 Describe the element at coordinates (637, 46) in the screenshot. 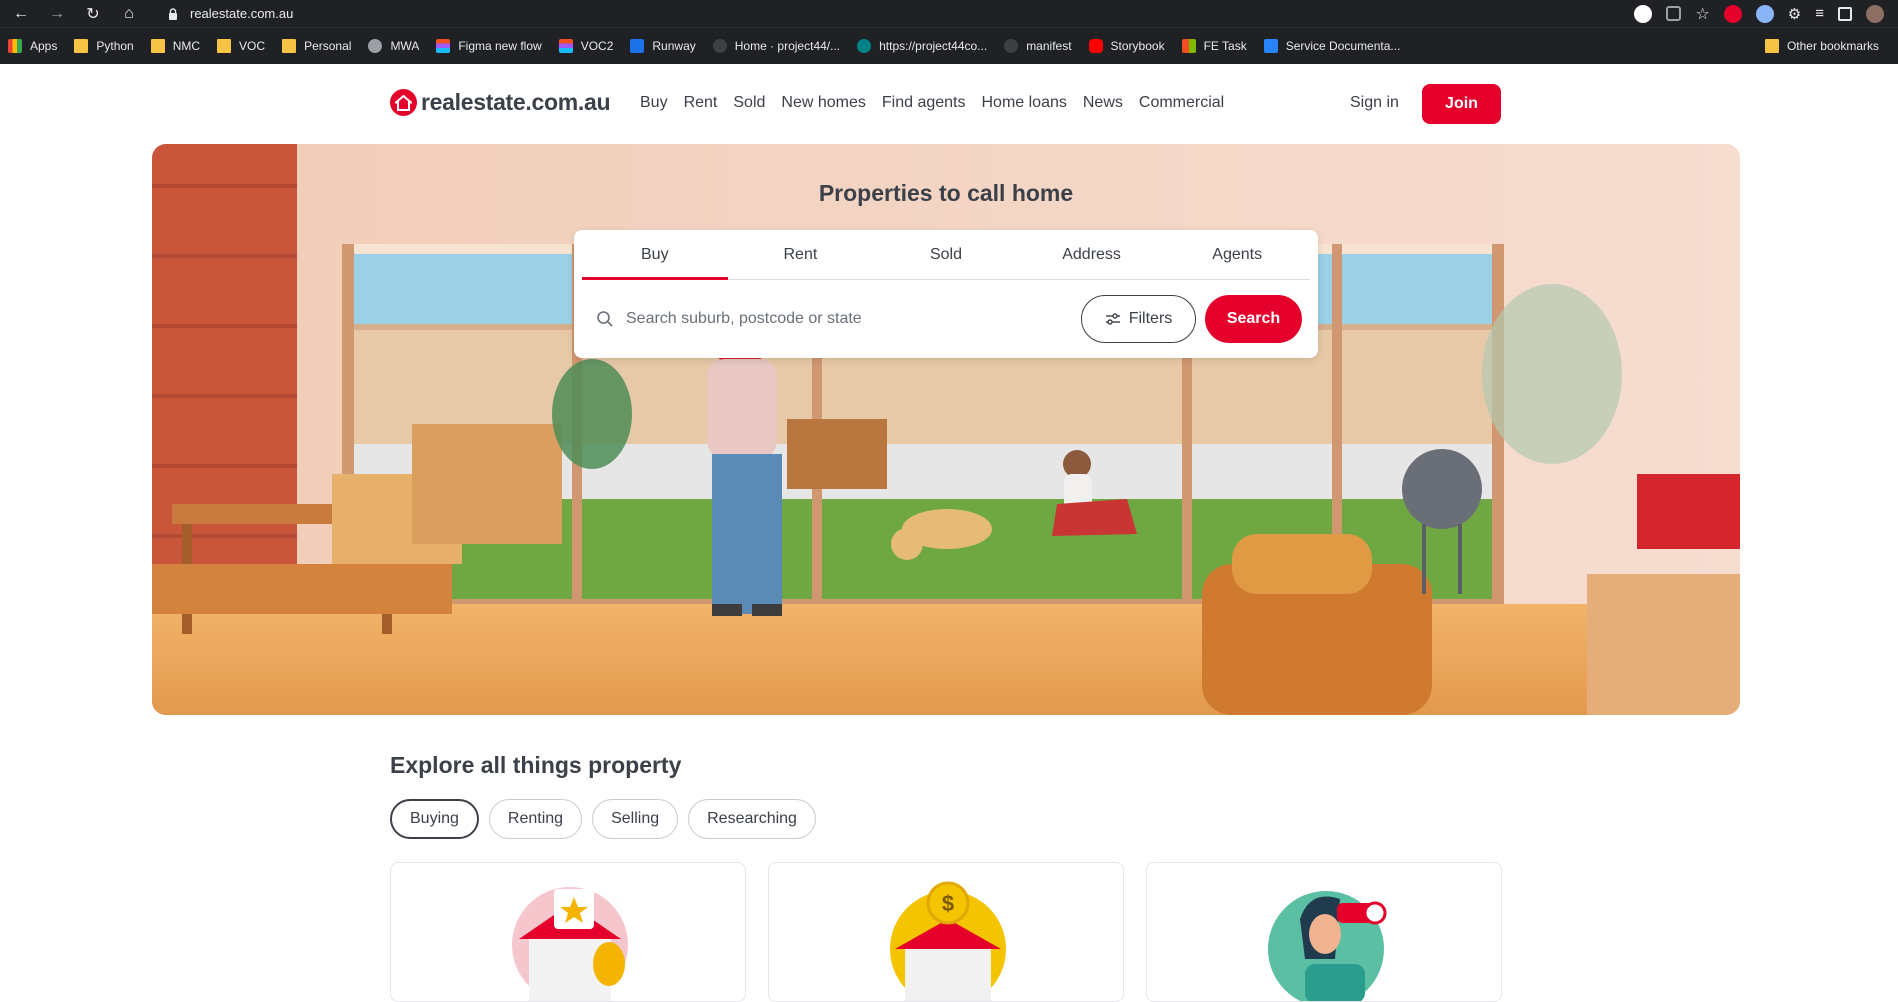

I see `runway-icon` at that location.